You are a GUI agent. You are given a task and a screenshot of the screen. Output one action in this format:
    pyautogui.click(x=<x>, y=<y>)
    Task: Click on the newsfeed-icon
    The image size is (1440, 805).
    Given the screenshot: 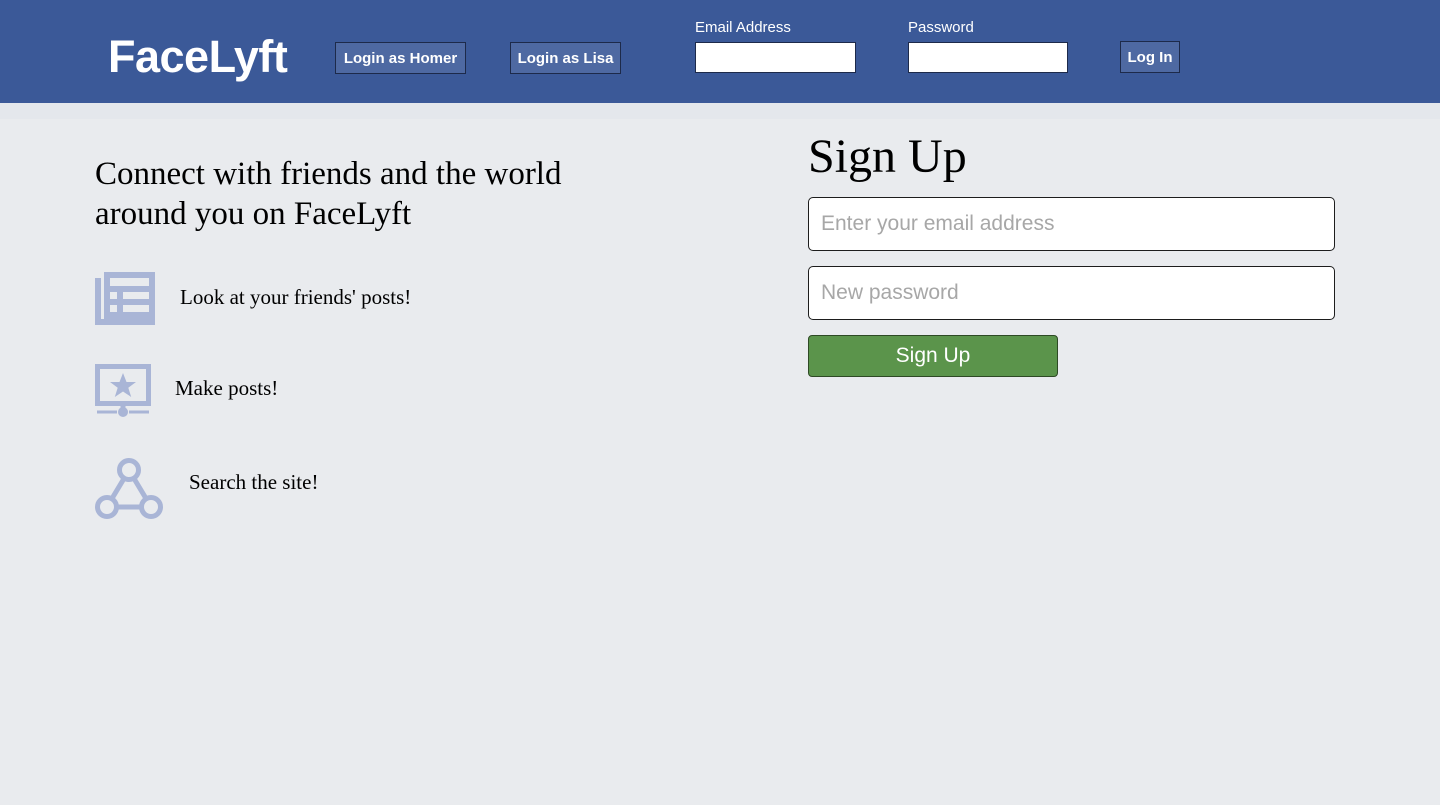 What is the action you would take?
    pyautogui.click(x=125, y=298)
    